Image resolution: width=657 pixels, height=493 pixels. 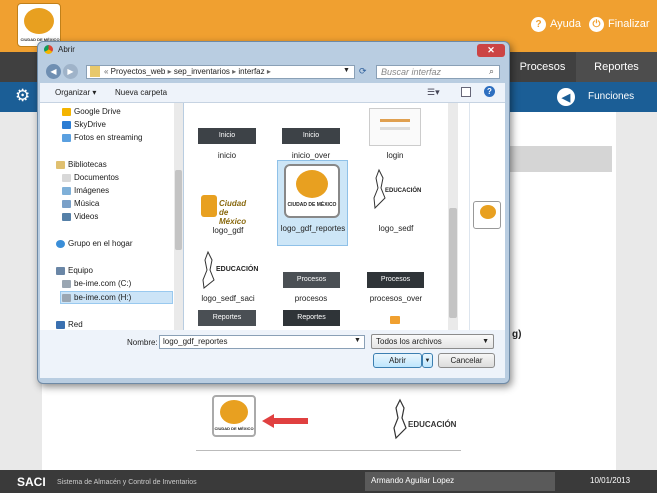 What do you see at coordinates (66, 124) in the screenshot?
I see `skydrive-icon` at bounding box center [66, 124].